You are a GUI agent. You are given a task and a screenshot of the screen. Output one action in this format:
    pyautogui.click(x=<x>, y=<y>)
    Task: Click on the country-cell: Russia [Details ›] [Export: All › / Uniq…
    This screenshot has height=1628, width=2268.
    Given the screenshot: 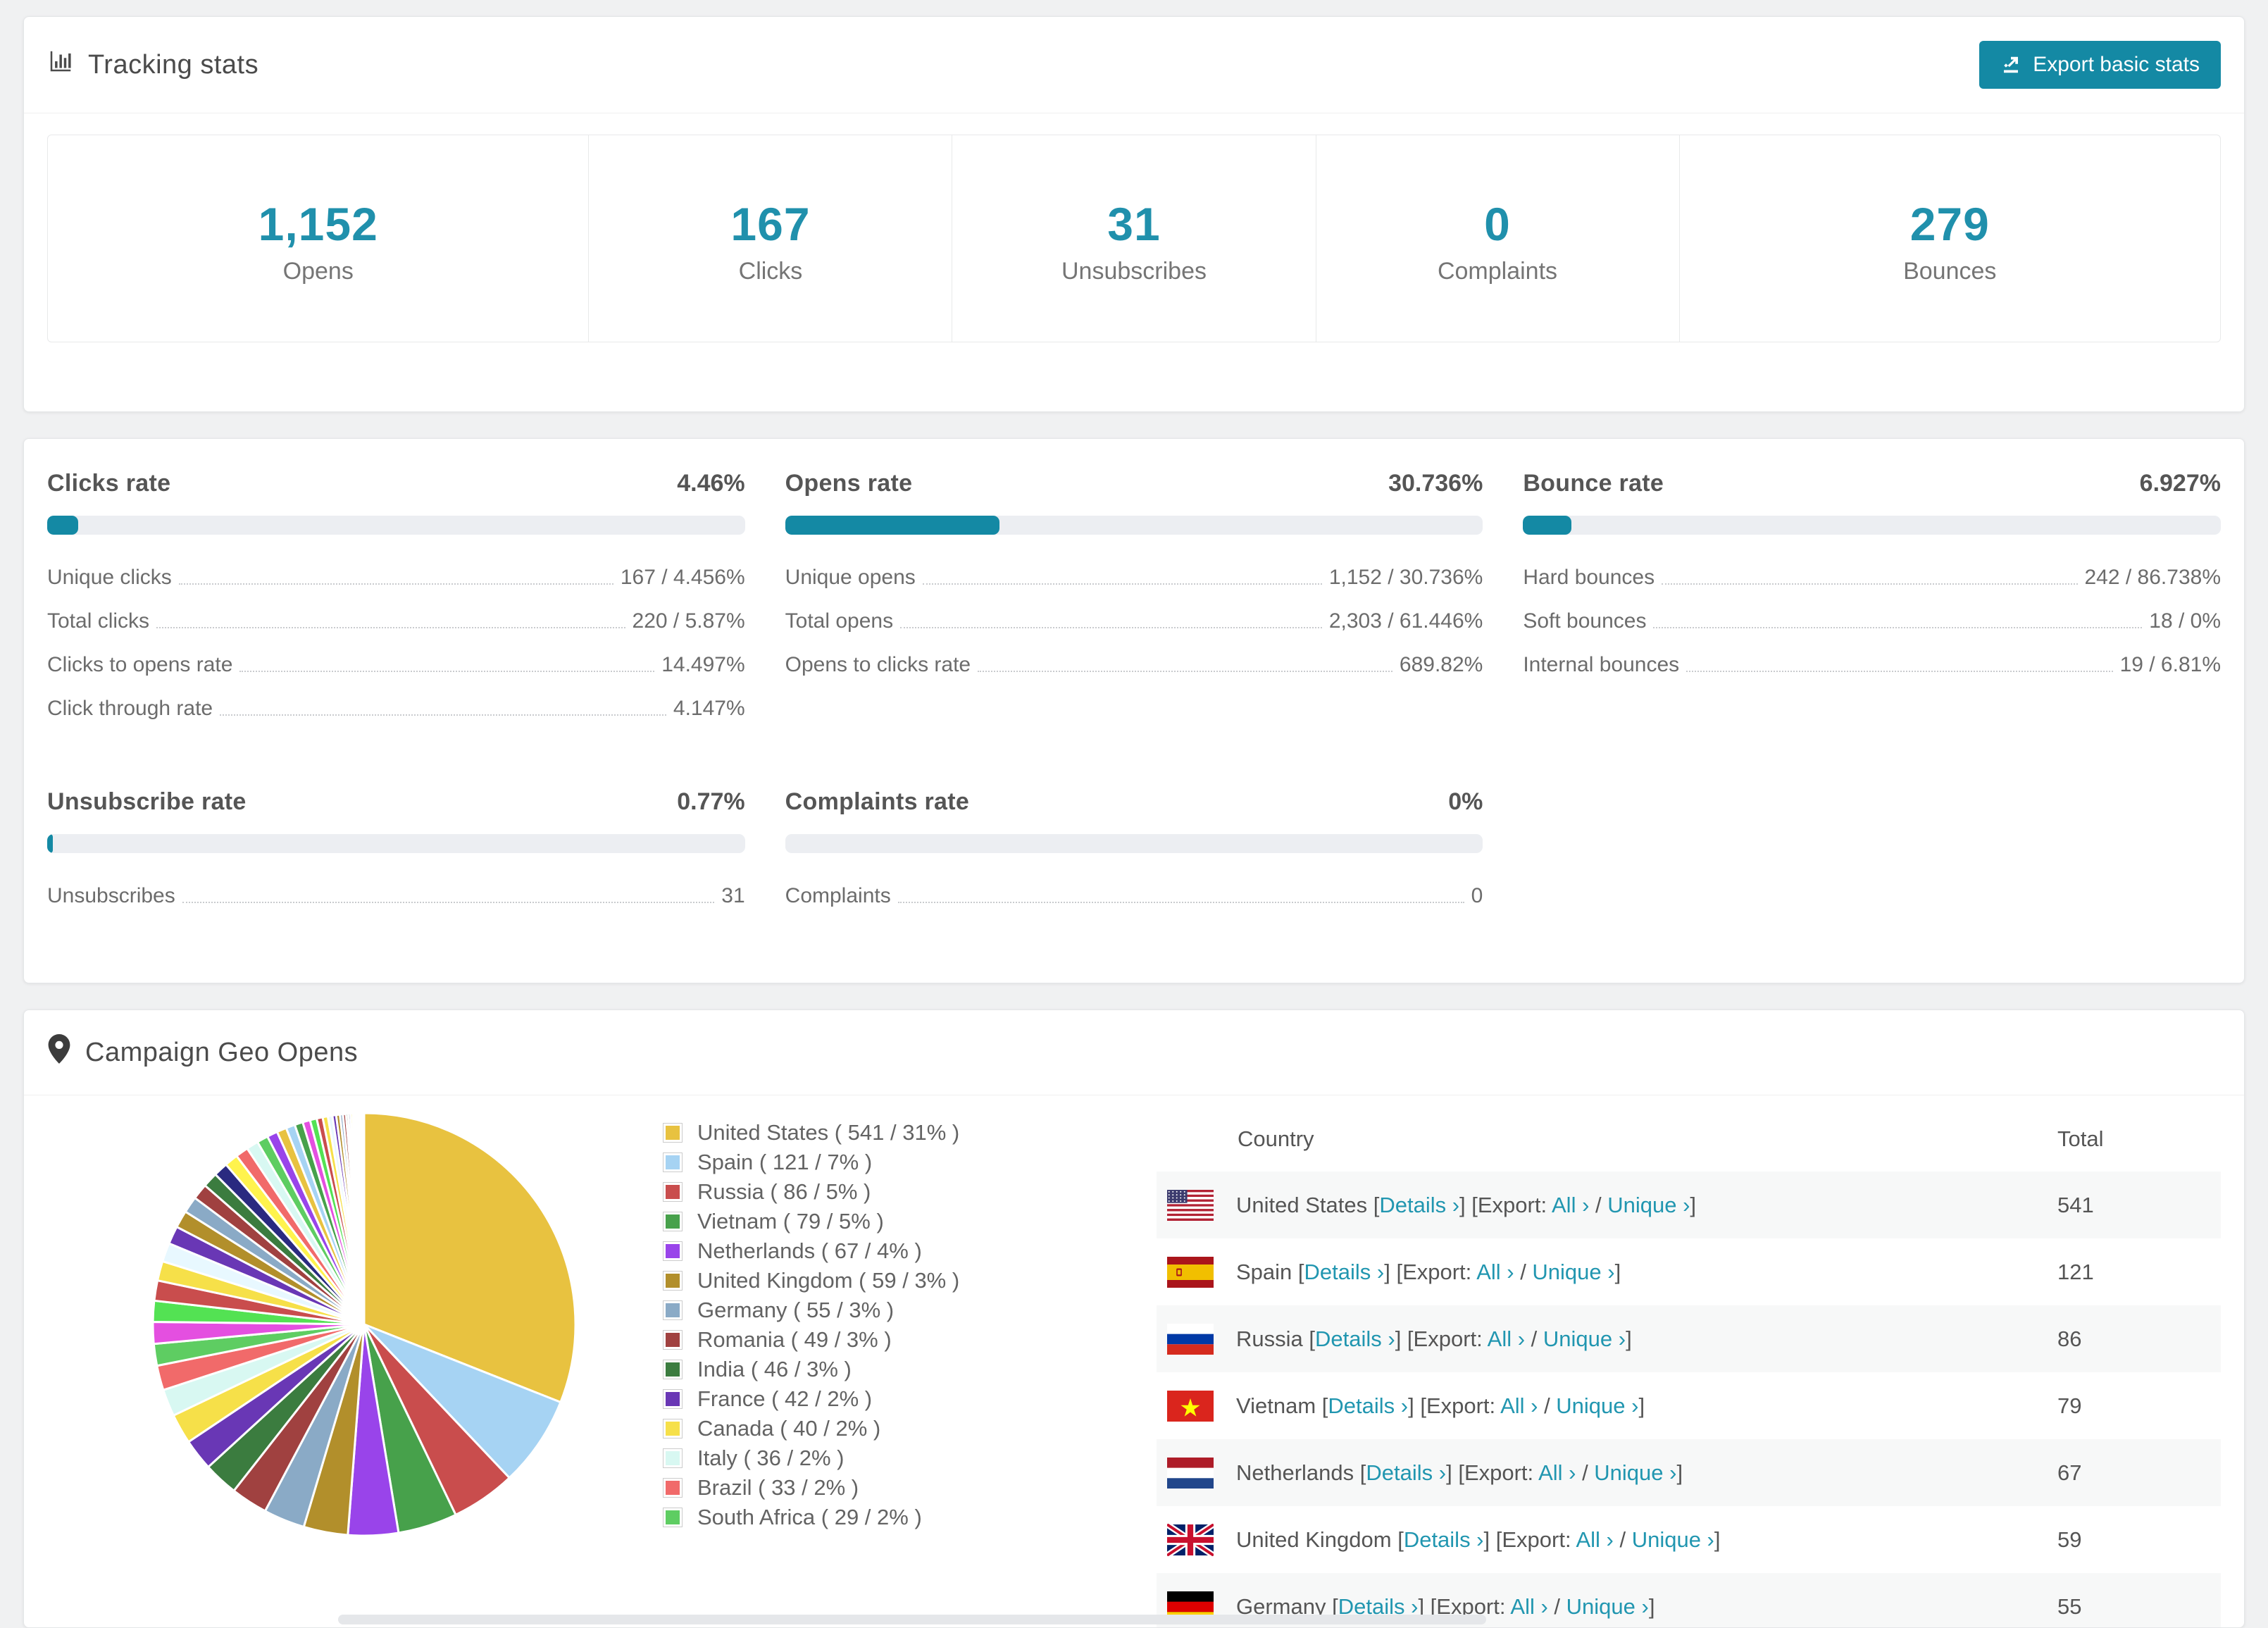 What is the action you would take?
    pyautogui.click(x=1647, y=1339)
    